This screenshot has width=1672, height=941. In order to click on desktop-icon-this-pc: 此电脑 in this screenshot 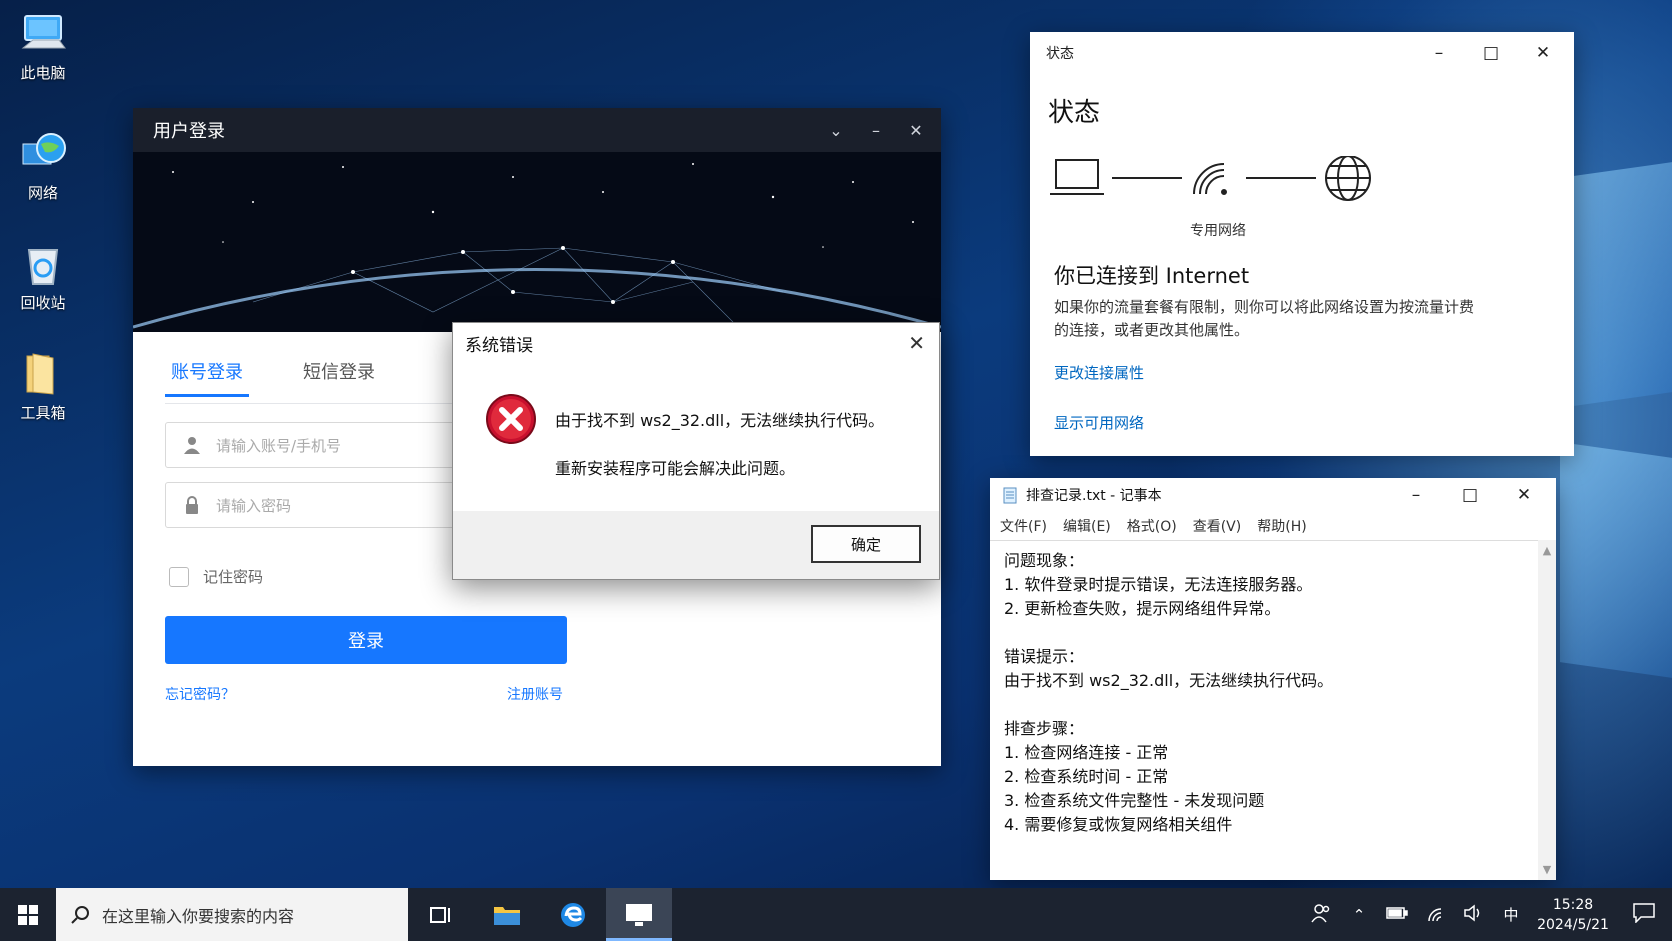, I will do `click(43, 46)`.